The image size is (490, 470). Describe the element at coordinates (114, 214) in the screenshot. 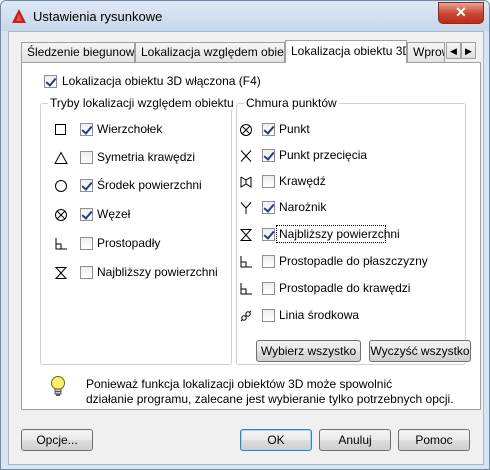

I see `node-label: Węzeł` at that location.